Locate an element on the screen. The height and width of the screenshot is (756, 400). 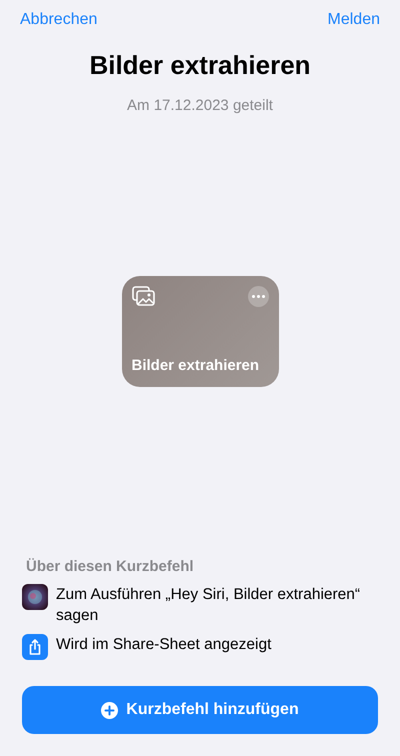
plus-icon is located at coordinates (109, 710).